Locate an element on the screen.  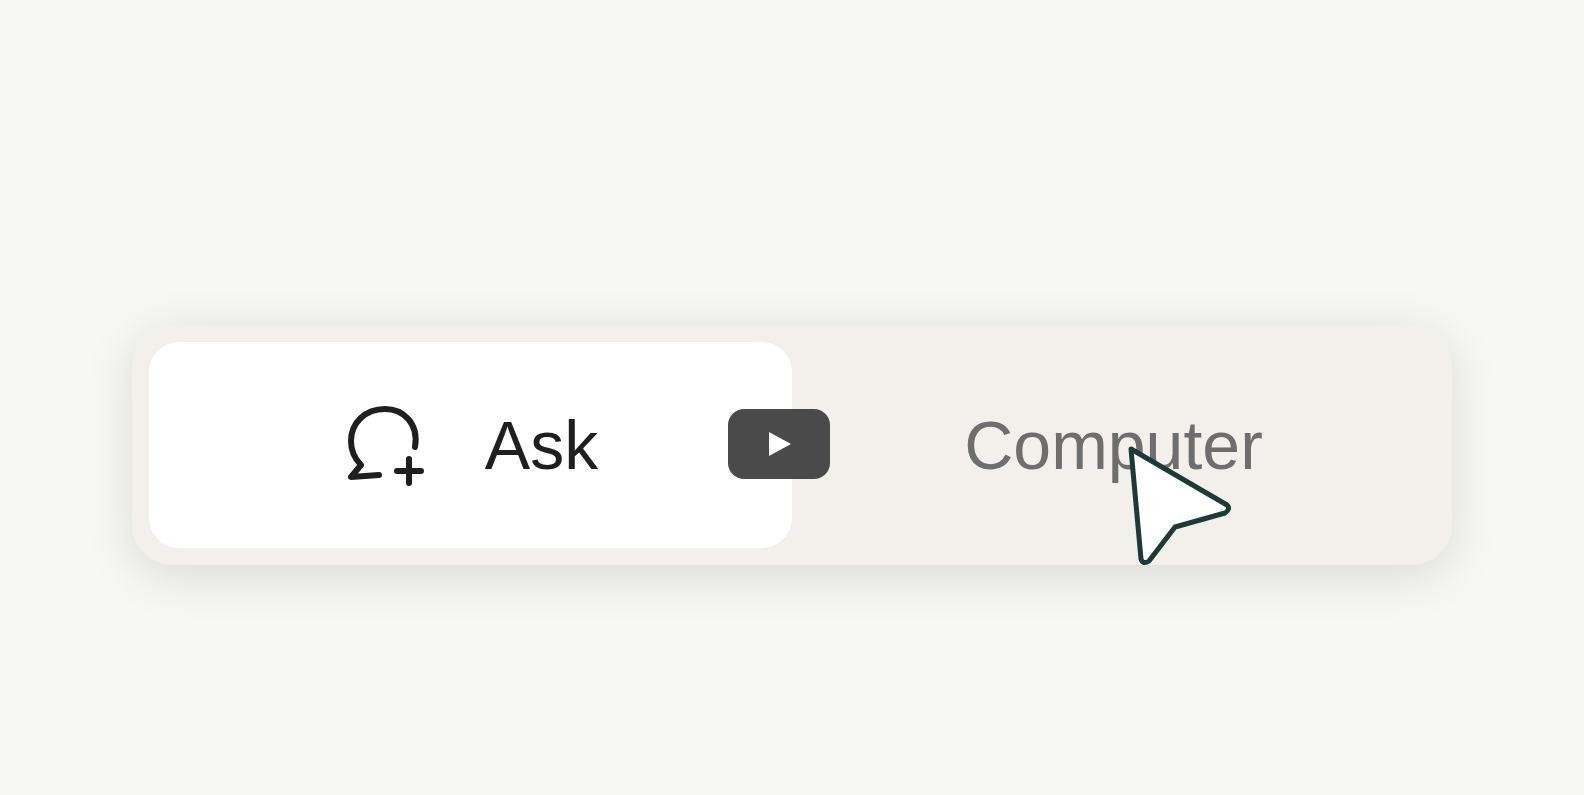
tab: Computer is located at coordinates (1113, 444).